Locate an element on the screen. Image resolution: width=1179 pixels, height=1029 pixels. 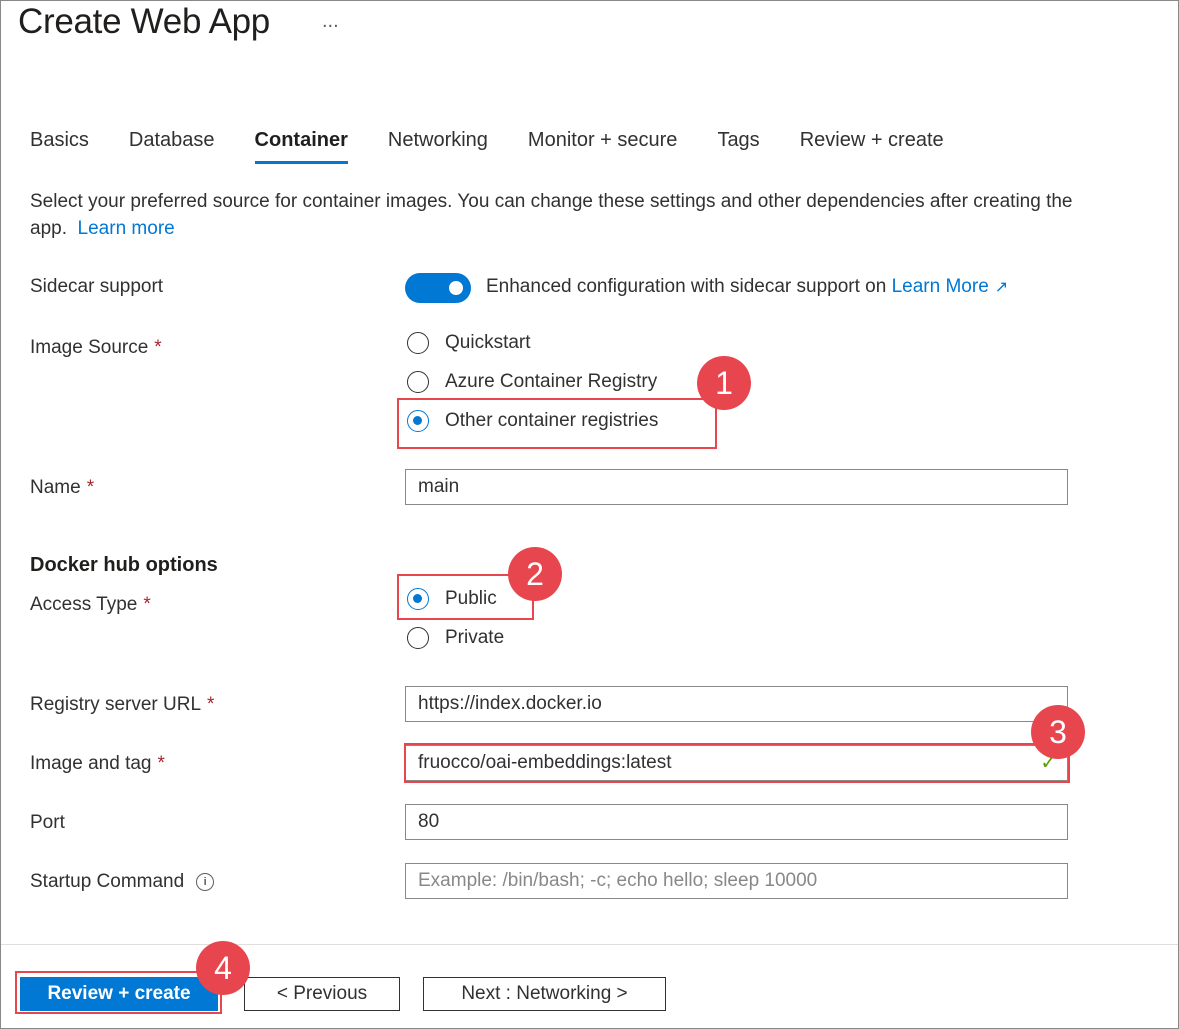
registry-url-input: https://index.docker.io is located at coordinates (736, 704).